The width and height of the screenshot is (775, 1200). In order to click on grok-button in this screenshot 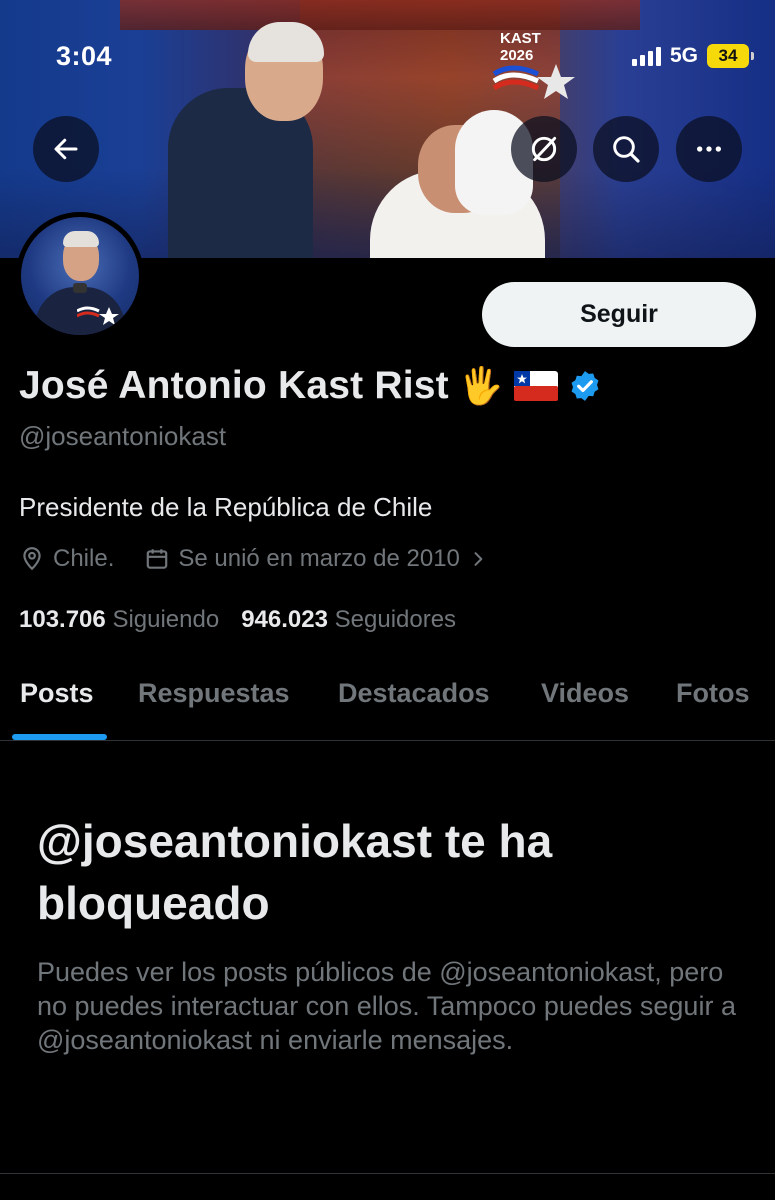, I will do `click(544, 149)`.